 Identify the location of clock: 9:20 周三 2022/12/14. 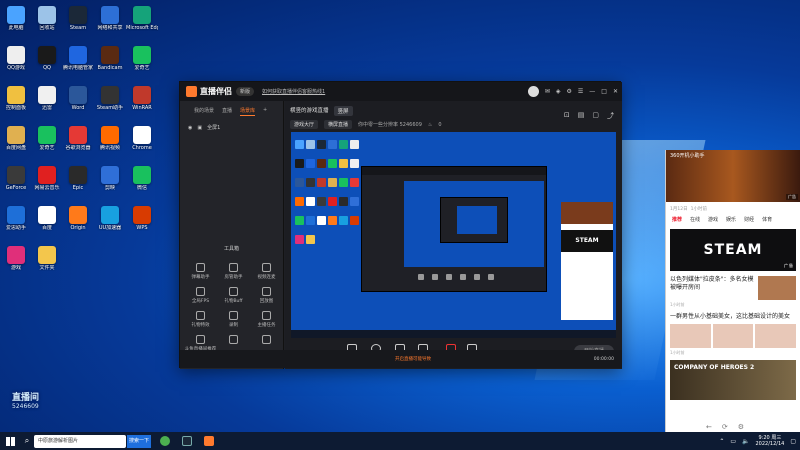
(770, 441).